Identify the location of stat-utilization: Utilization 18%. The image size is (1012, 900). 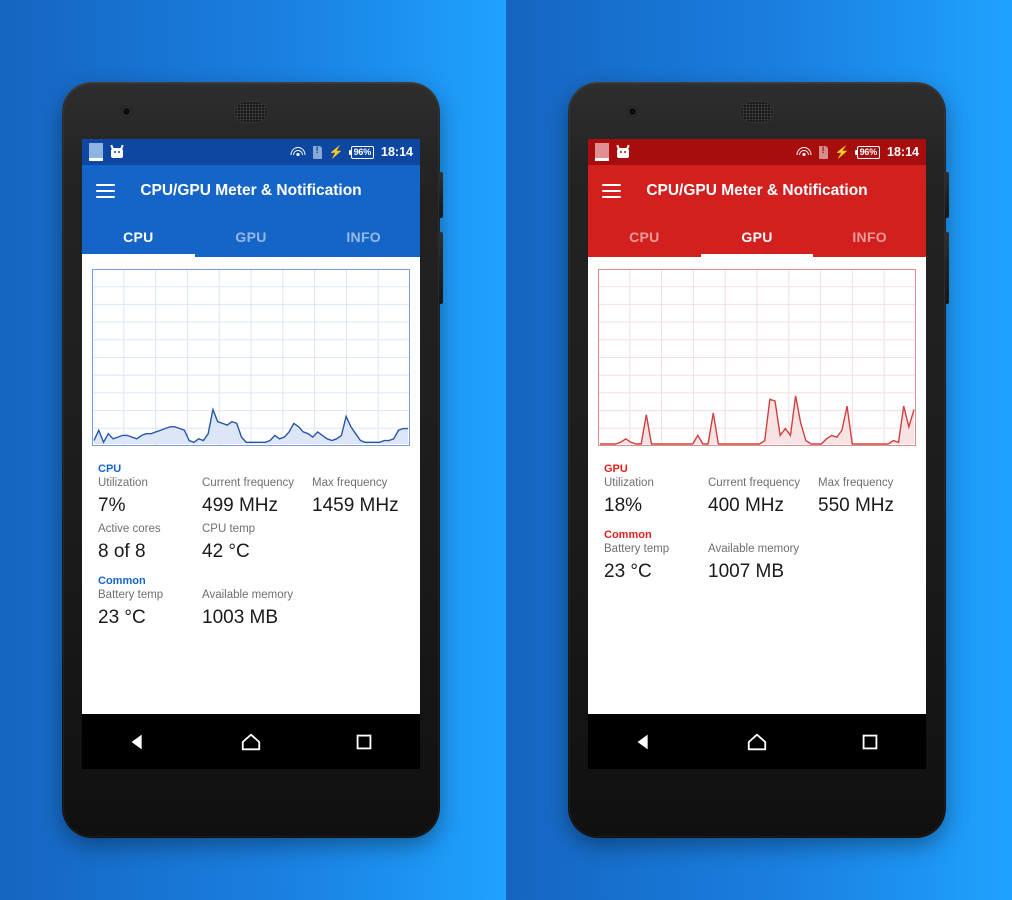
(656, 498).